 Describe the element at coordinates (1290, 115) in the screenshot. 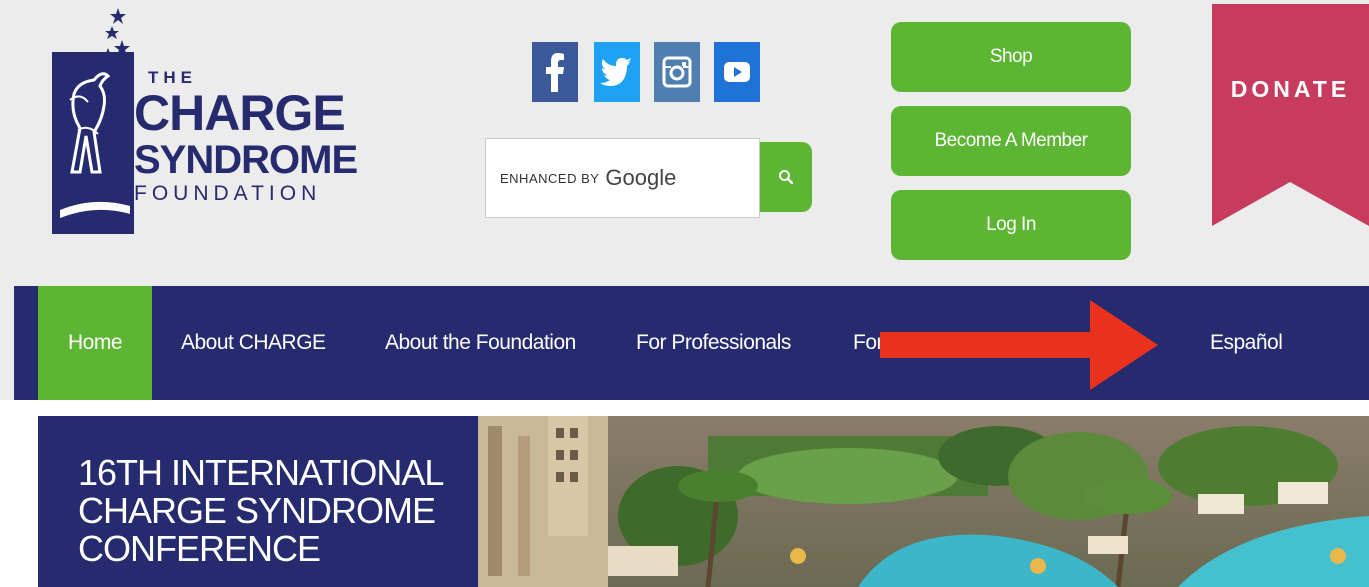

I see `donate-ribbon` at that location.